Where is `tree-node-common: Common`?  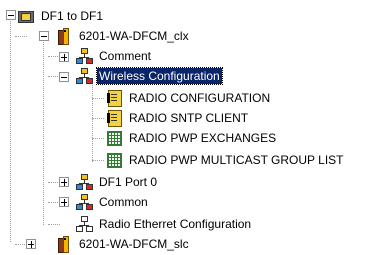
tree-node-common: Common is located at coordinates (112, 202).